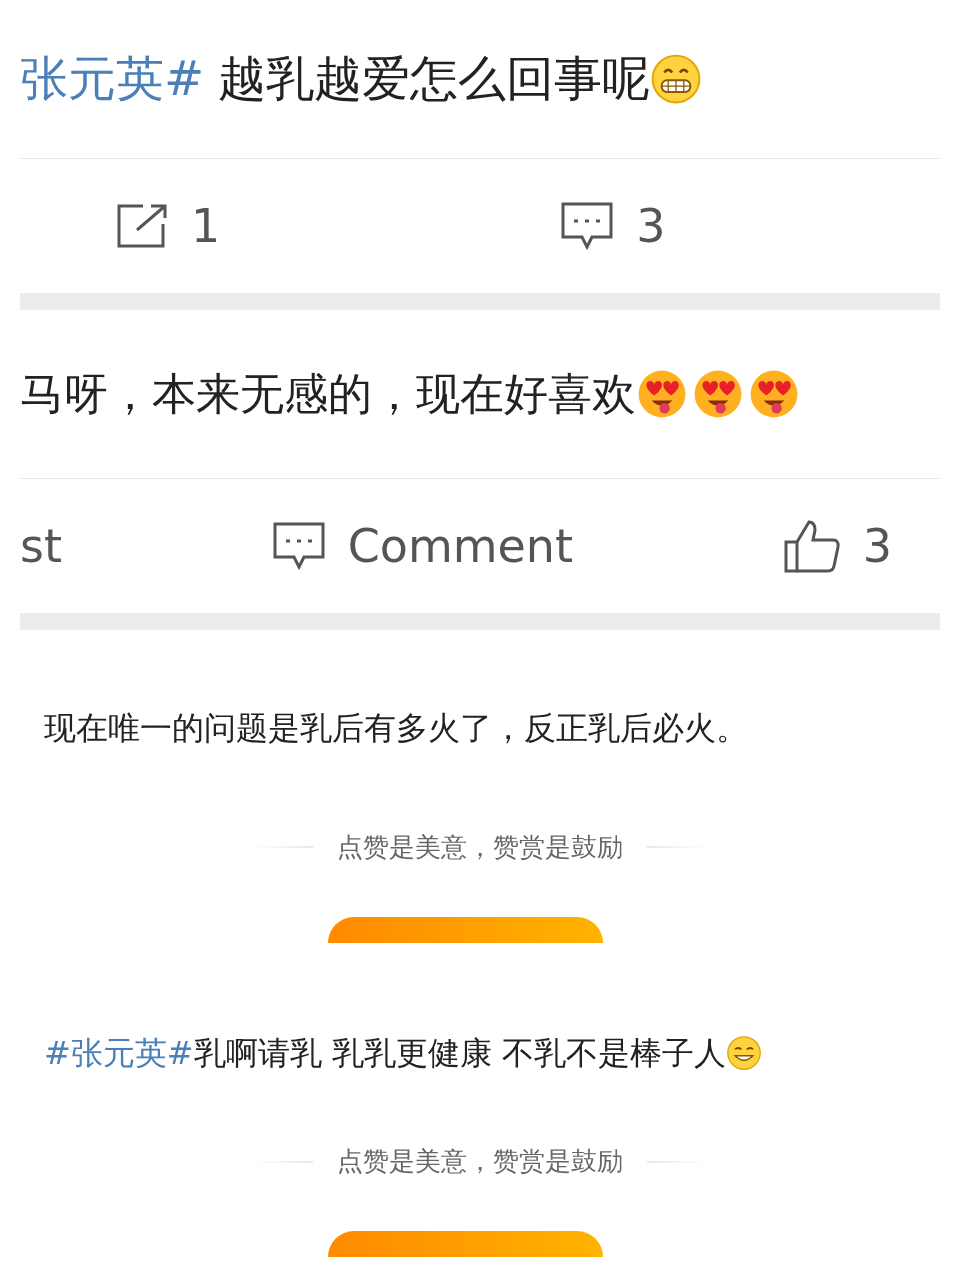  I want to click on action-label: st, so click(41, 546).